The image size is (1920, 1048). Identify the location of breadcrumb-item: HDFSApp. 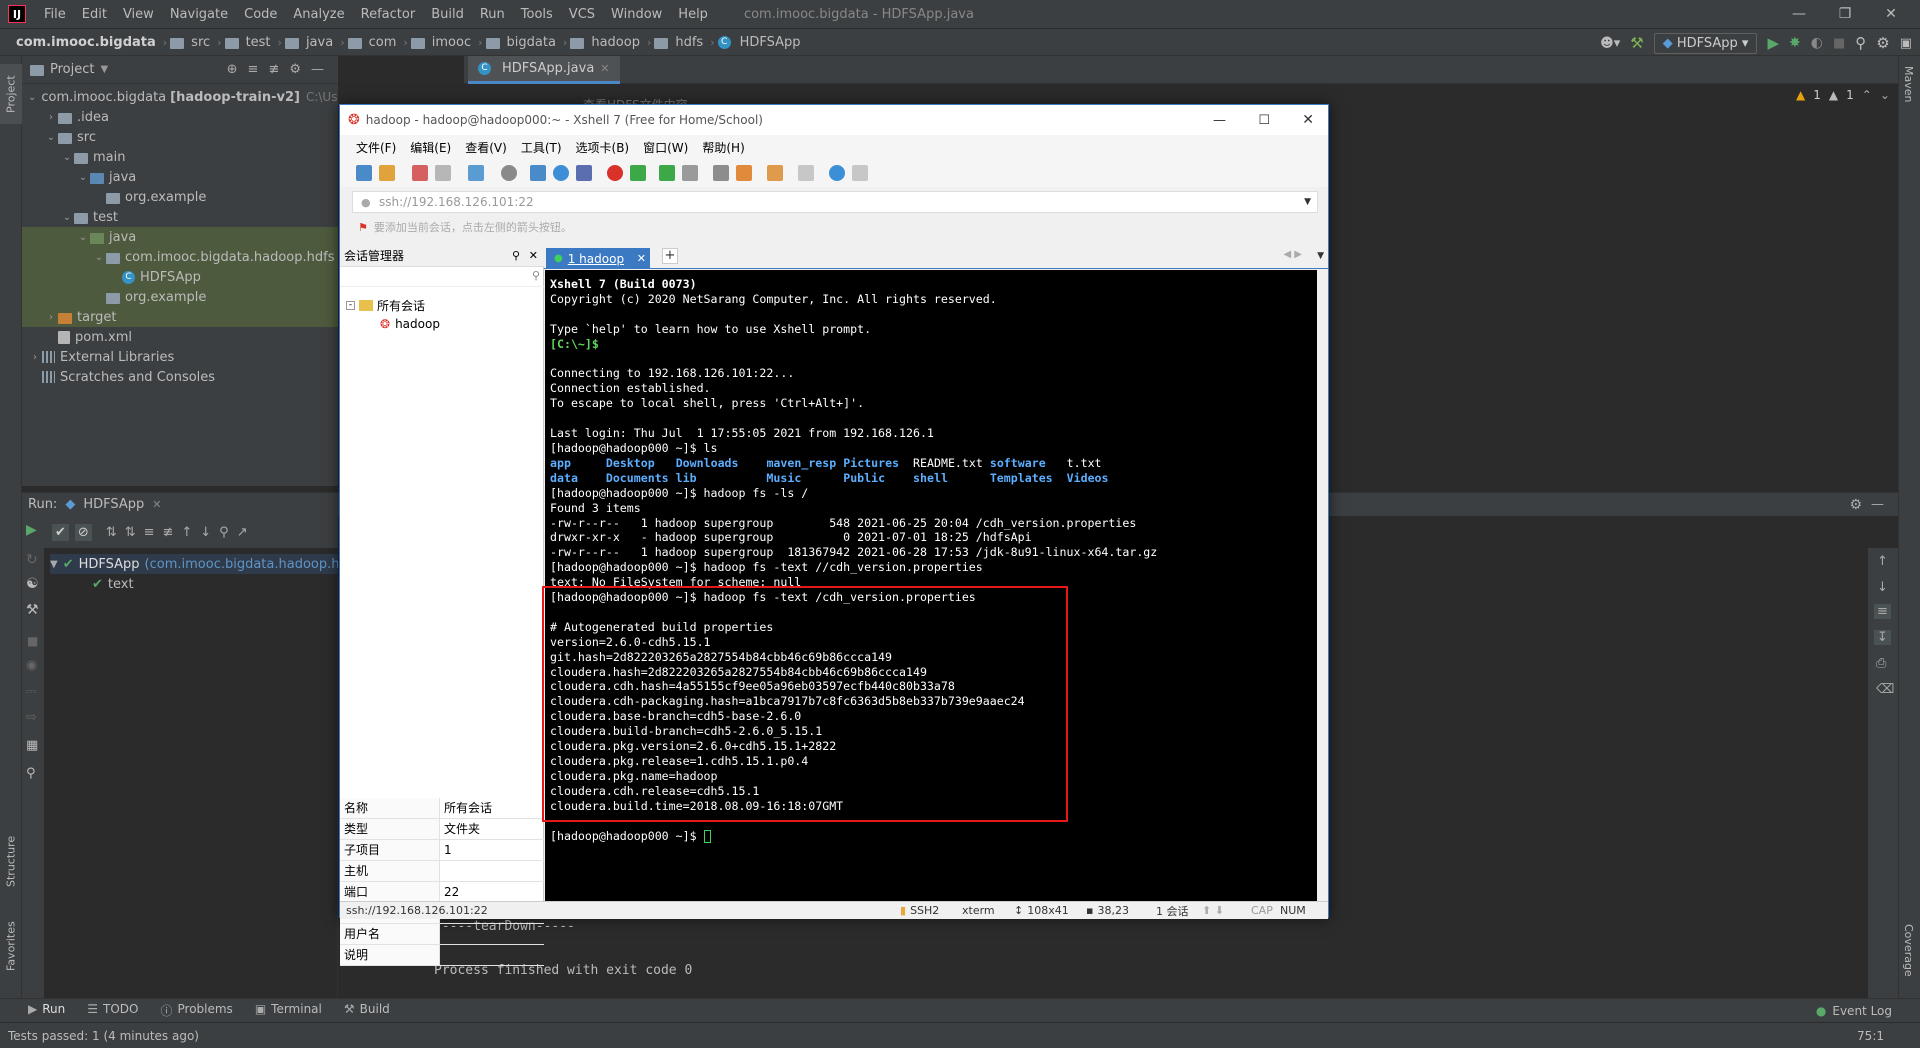
(770, 42).